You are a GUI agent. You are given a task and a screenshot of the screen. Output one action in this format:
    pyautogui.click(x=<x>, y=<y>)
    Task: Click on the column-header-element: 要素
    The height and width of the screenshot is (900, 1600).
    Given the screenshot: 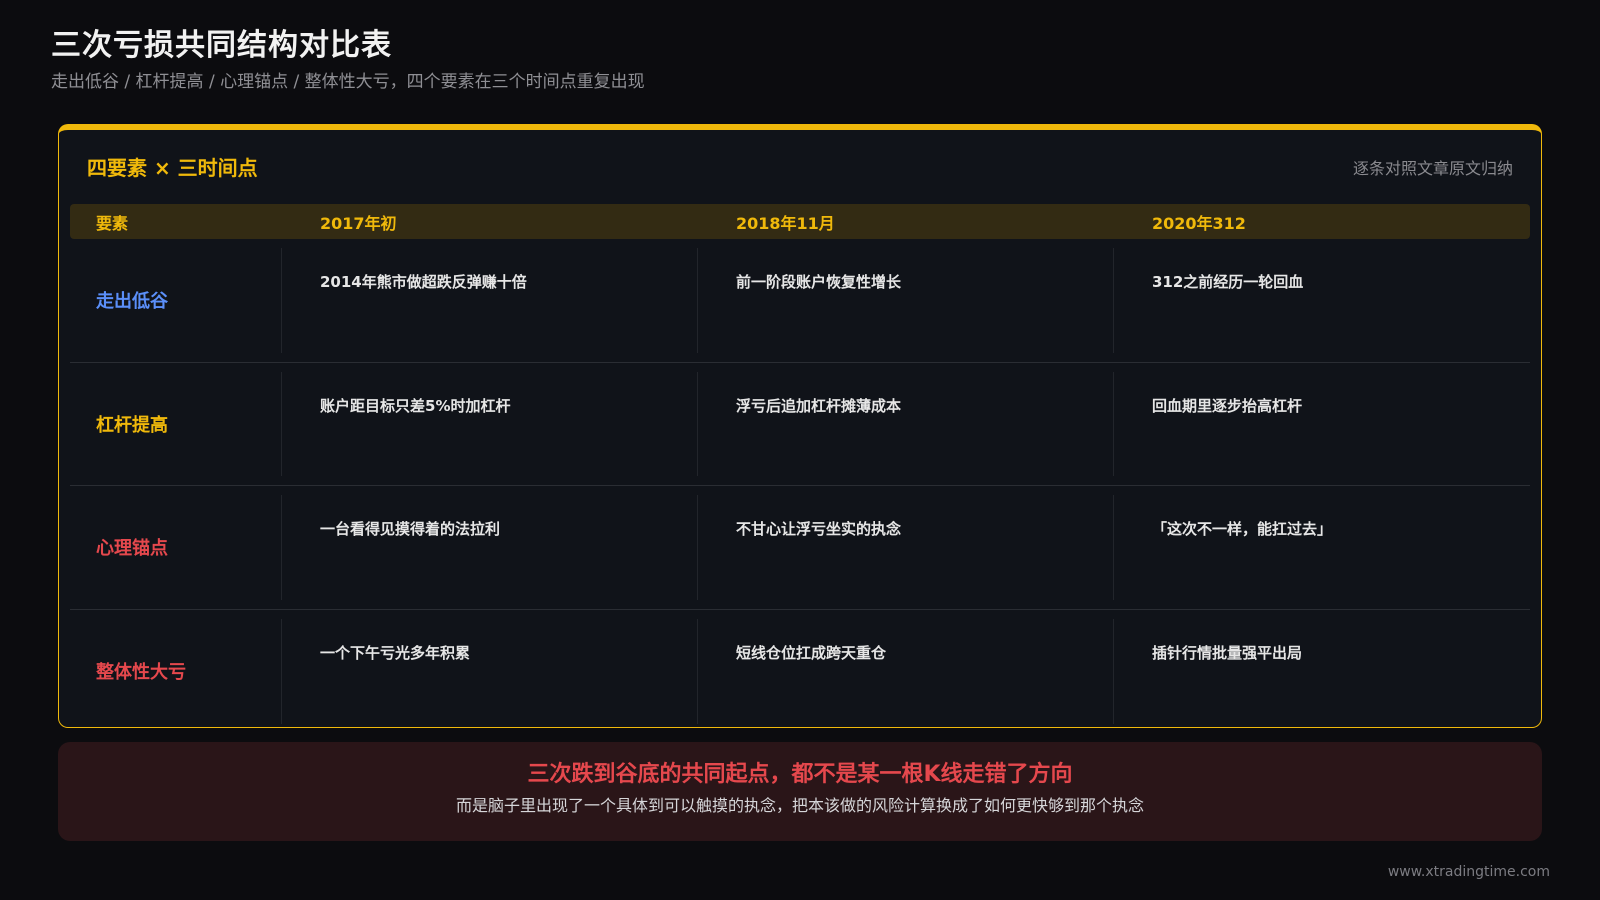 What is the action you would take?
    pyautogui.click(x=112, y=223)
    